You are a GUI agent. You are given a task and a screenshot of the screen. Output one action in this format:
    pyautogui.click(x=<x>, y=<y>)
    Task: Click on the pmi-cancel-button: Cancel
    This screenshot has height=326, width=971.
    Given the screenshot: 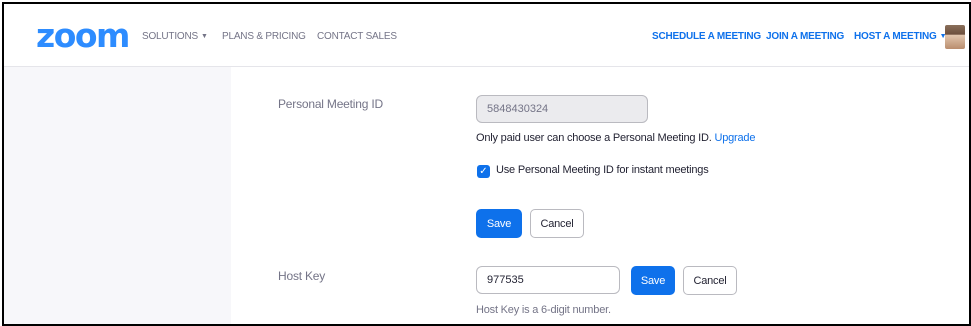 What is the action you would take?
    pyautogui.click(x=557, y=223)
    